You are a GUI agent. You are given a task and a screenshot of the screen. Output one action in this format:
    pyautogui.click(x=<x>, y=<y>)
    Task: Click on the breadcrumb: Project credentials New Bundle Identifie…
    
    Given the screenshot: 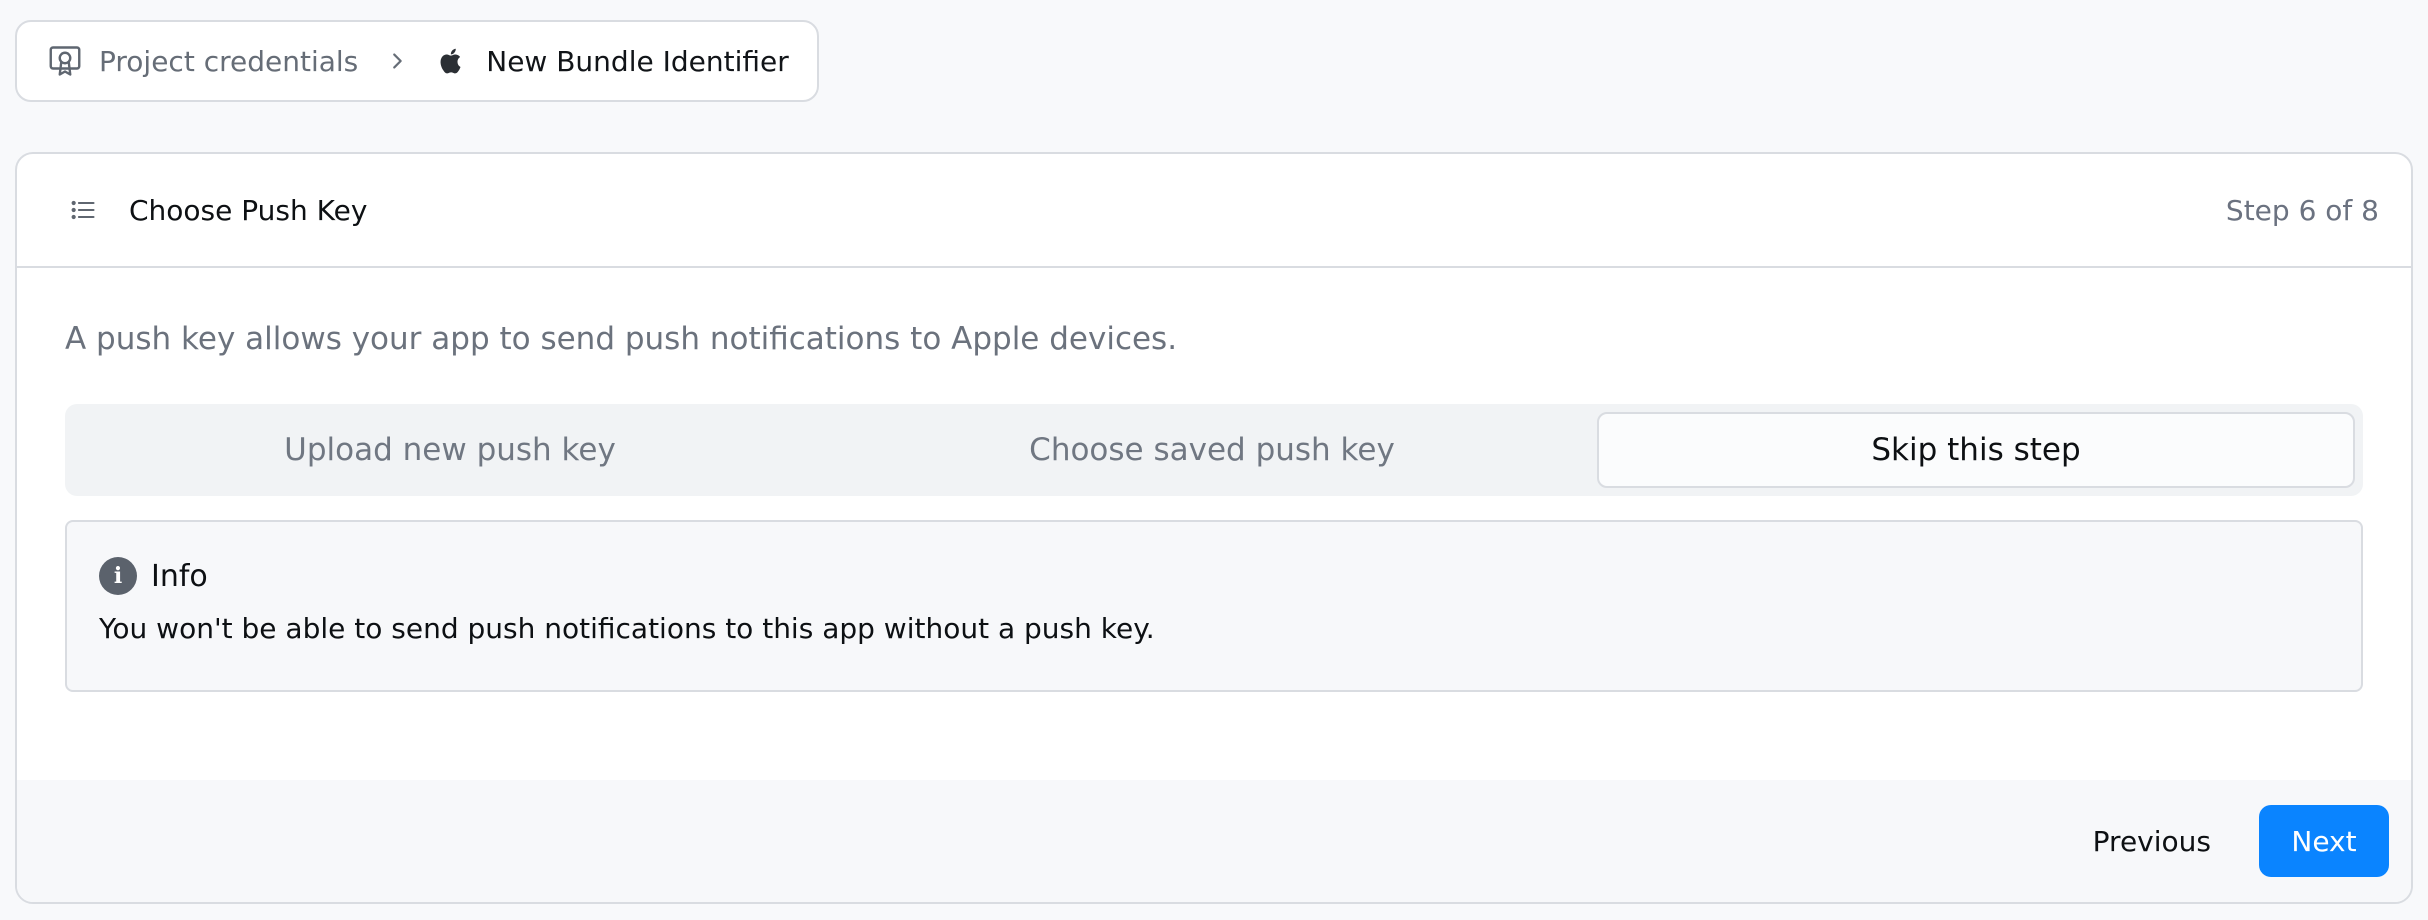 What is the action you would take?
    pyautogui.click(x=417, y=61)
    